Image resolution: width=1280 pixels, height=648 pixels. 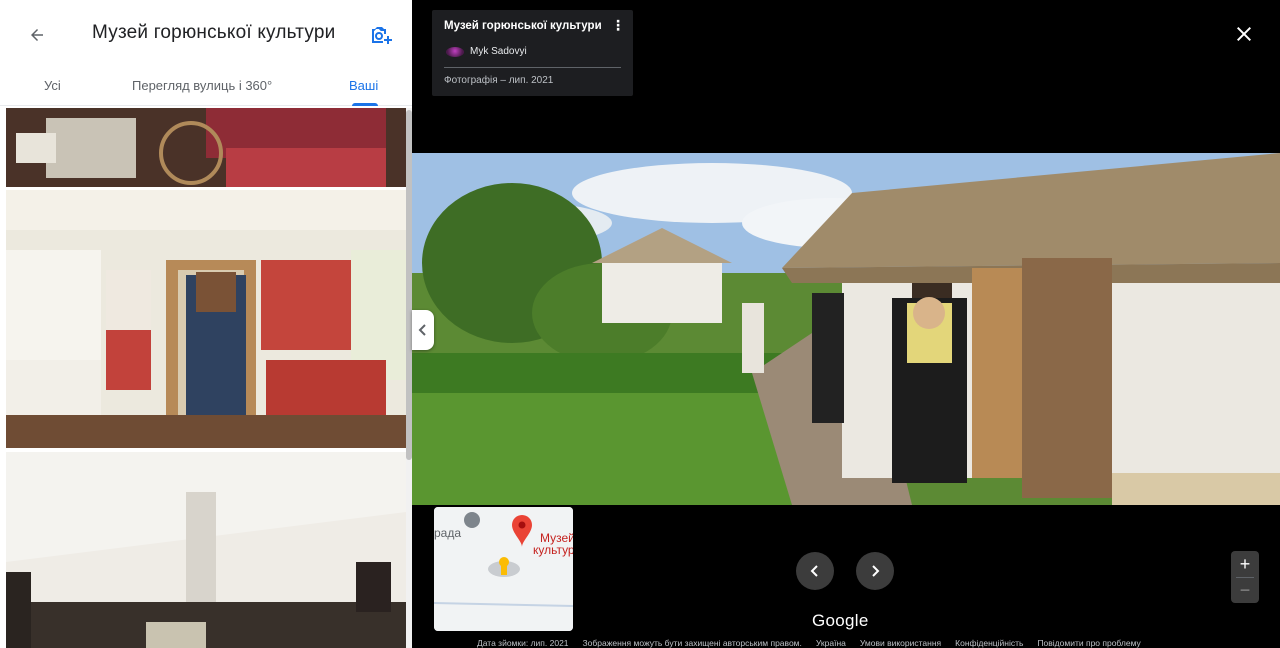 I want to click on author-link: Myk Sadovyi, so click(x=486, y=51).